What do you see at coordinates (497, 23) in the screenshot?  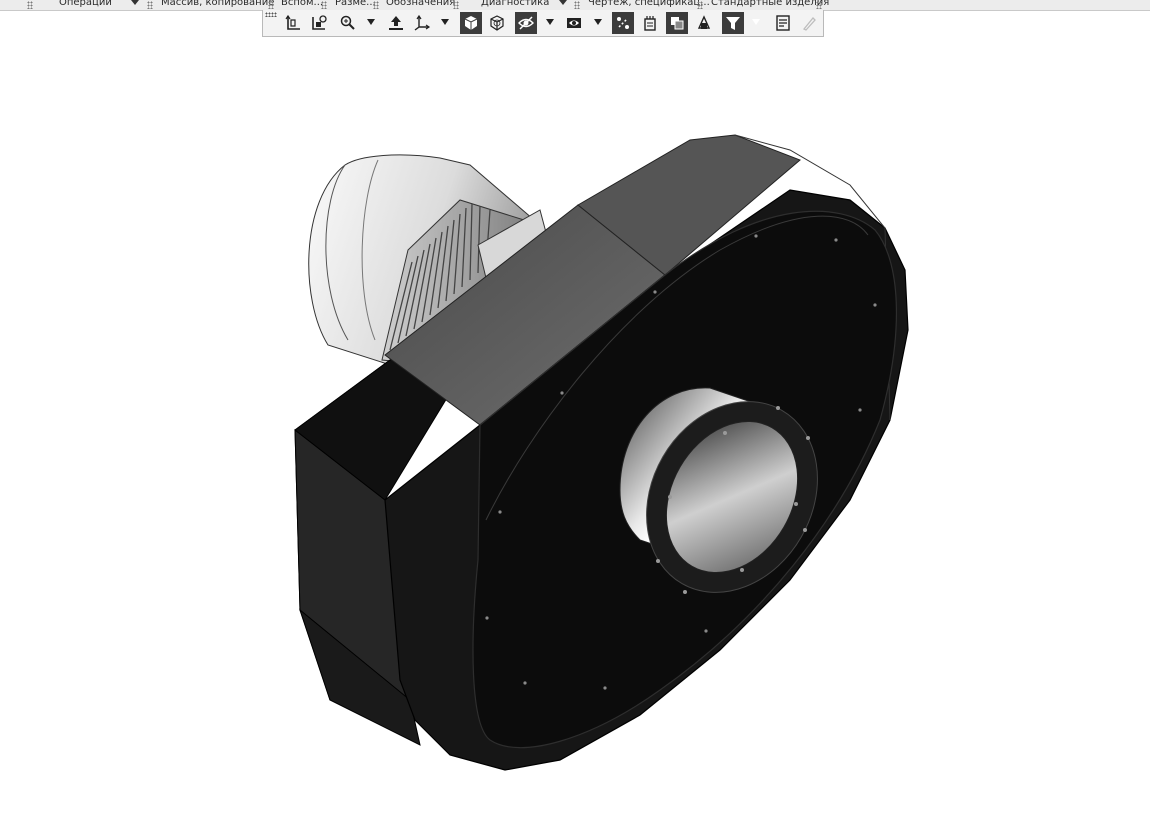 I see `wireframe-icon` at bounding box center [497, 23].